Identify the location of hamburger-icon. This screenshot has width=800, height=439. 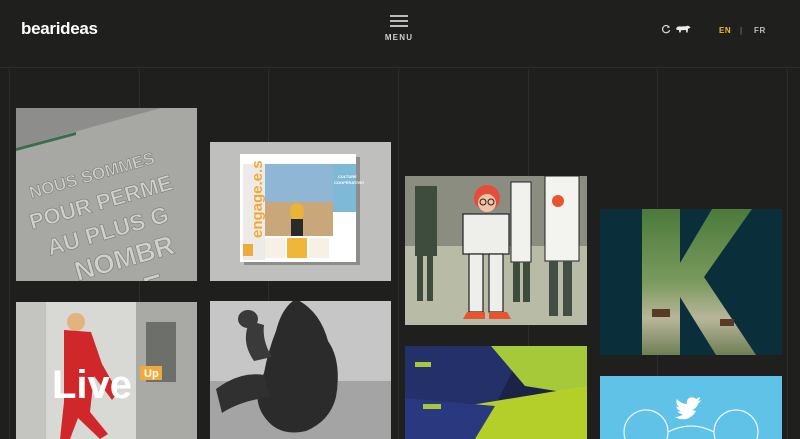
(399, 21).